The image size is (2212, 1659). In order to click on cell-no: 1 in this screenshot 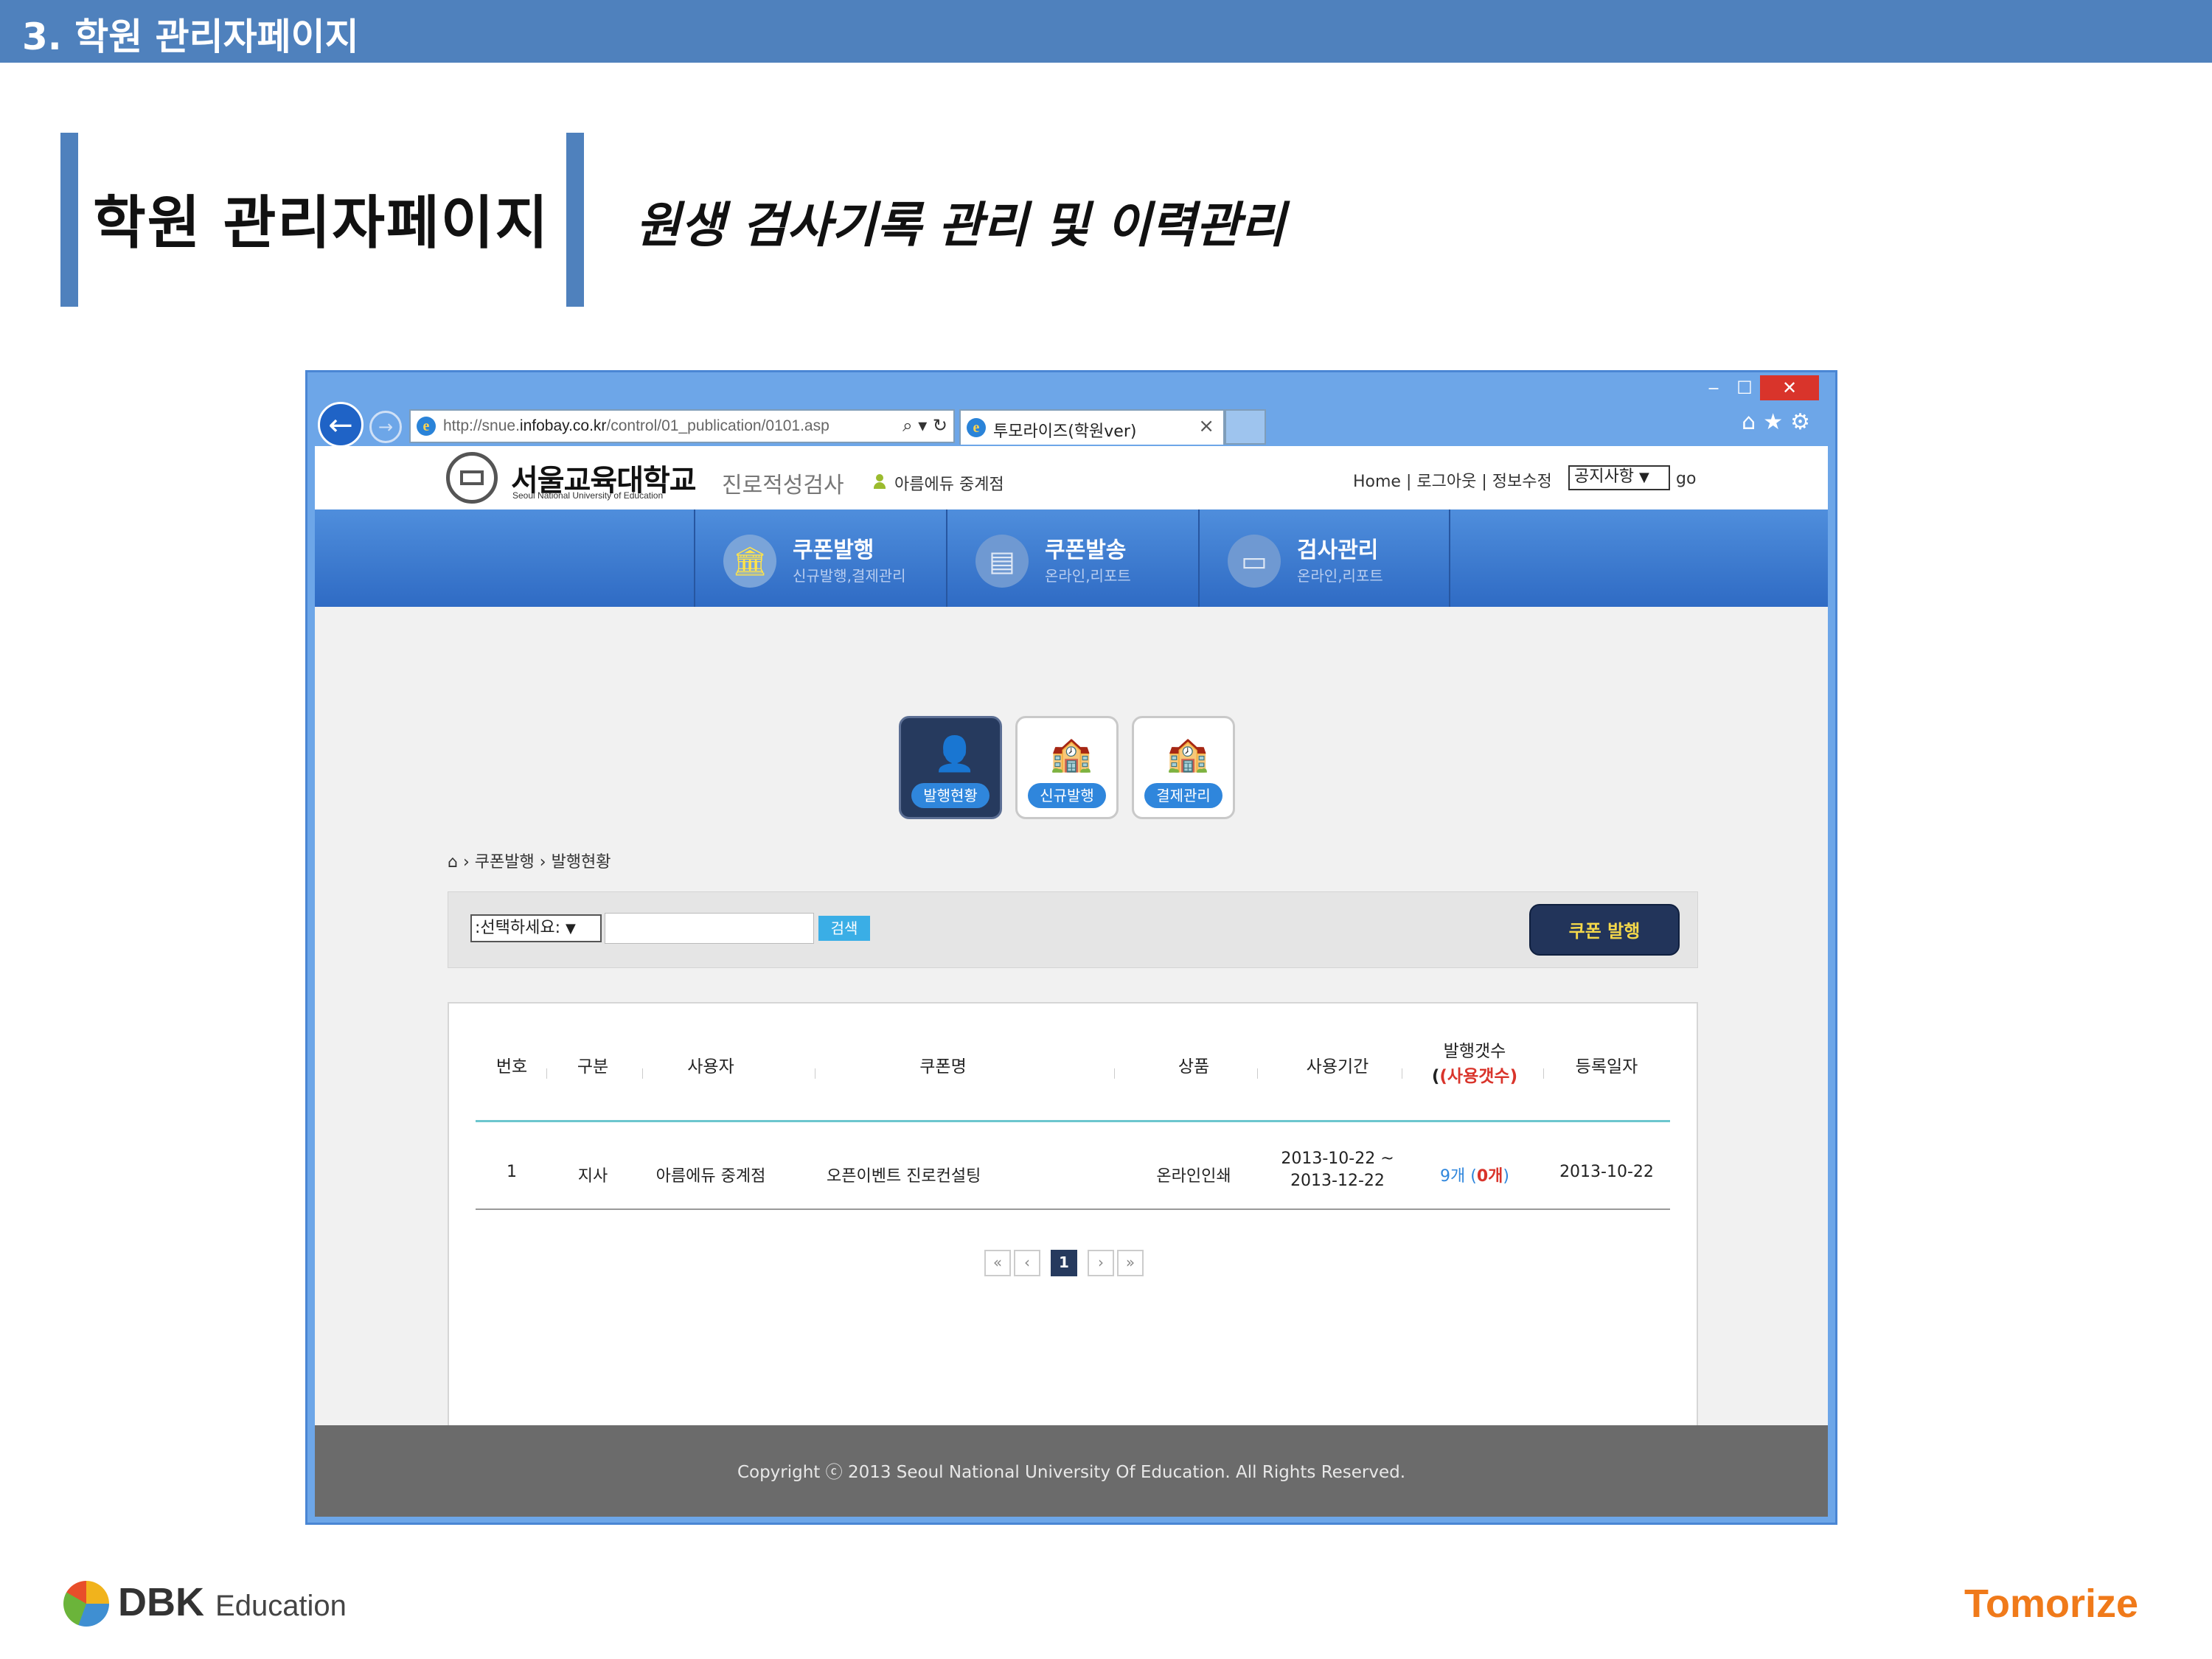, I will do `click(512, 1172)`.